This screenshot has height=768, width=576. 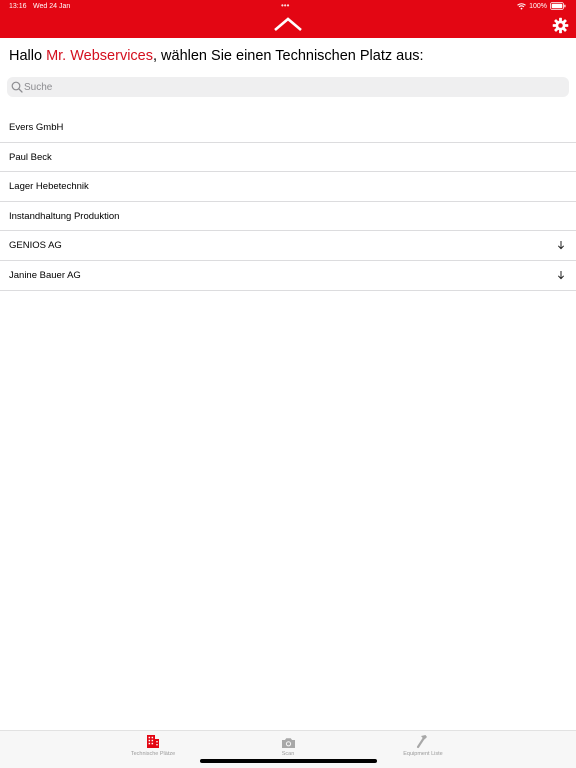 What do you see at coordinates (288, 128) in the screenshot?
I see `list-item-evers-gmbh: Evers GmbH` at bounding box center [288, 128].